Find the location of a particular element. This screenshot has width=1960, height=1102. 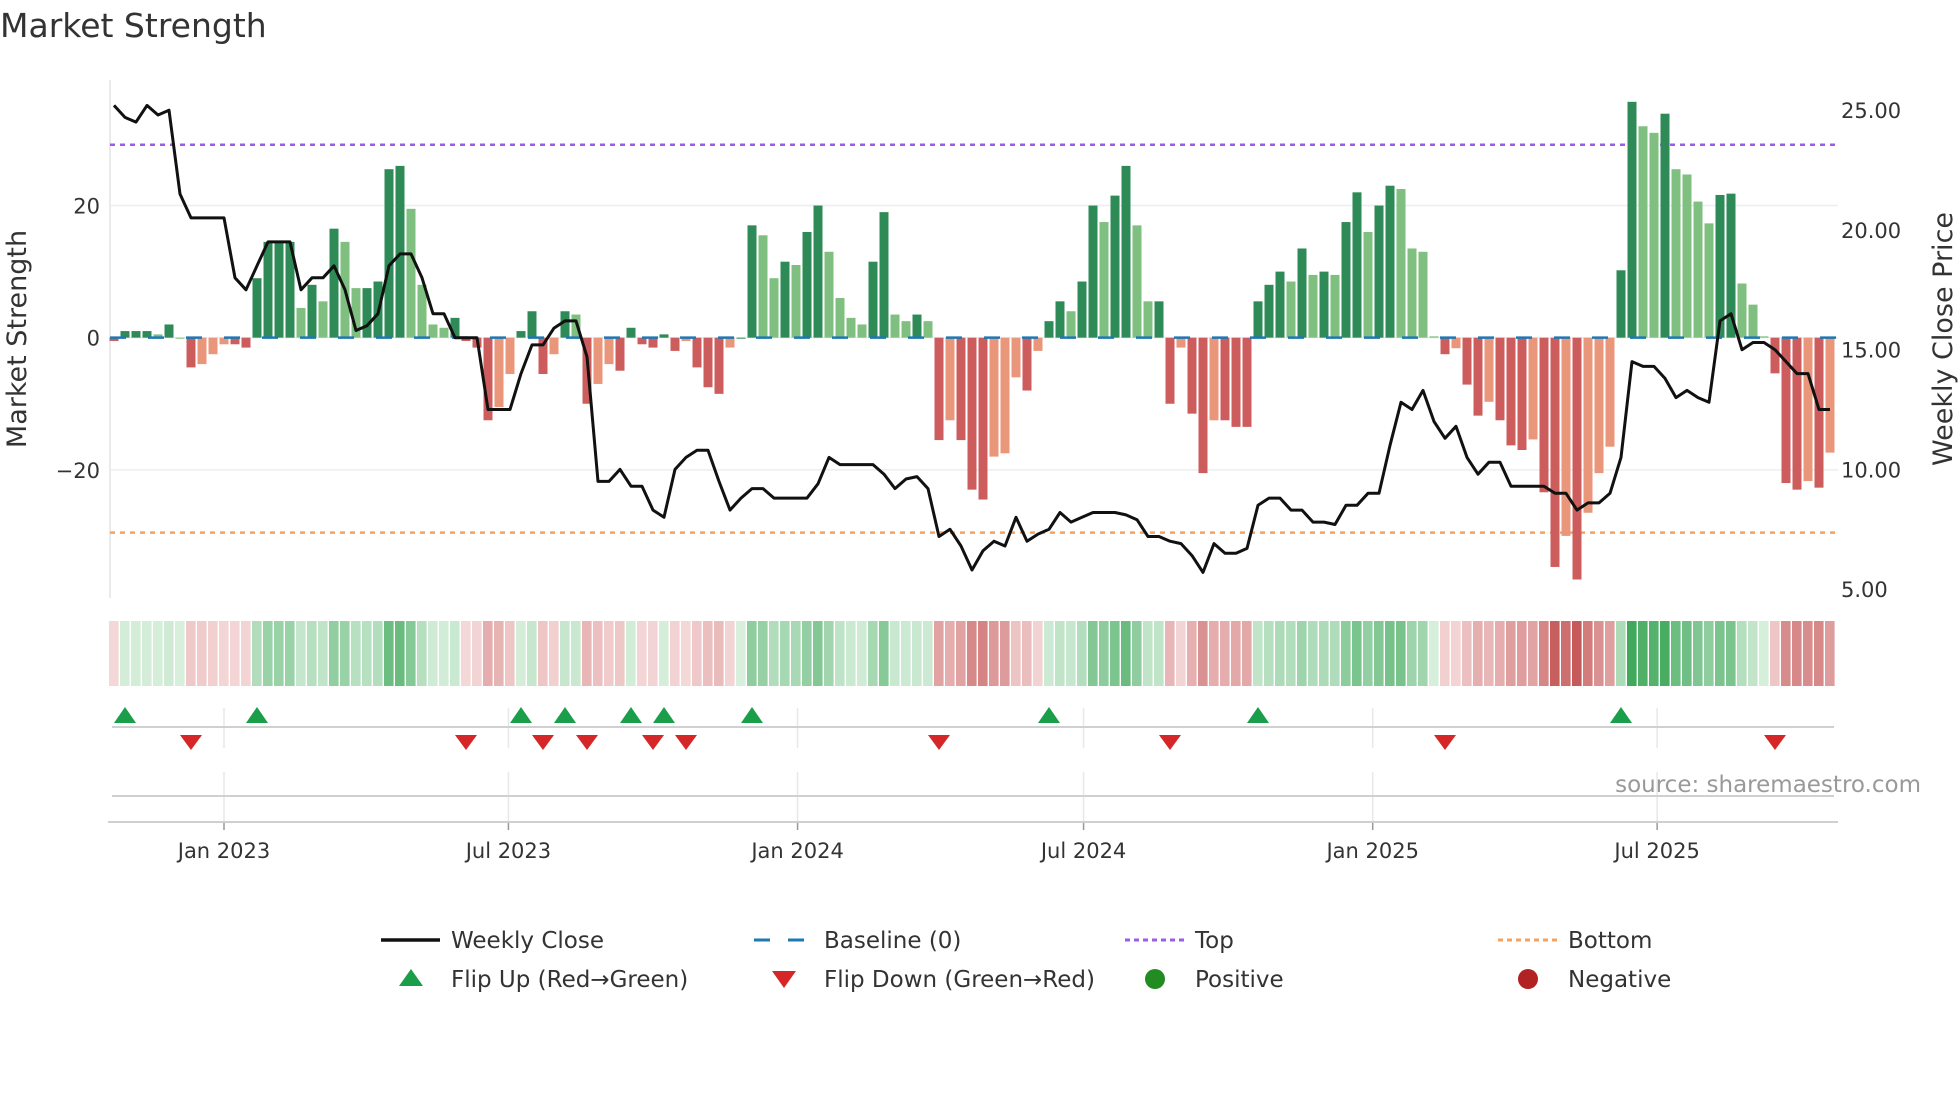

legend-label: Flip Down (Green→Red) is located at coordinates (959, 980).